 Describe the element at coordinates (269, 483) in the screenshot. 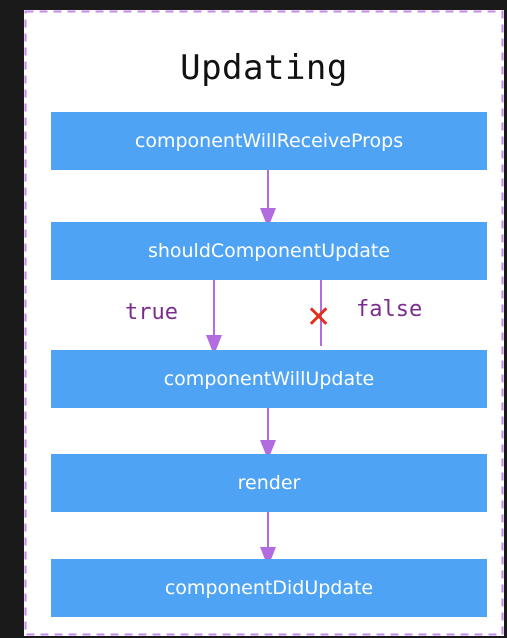

I see `node-render: render` at that location.